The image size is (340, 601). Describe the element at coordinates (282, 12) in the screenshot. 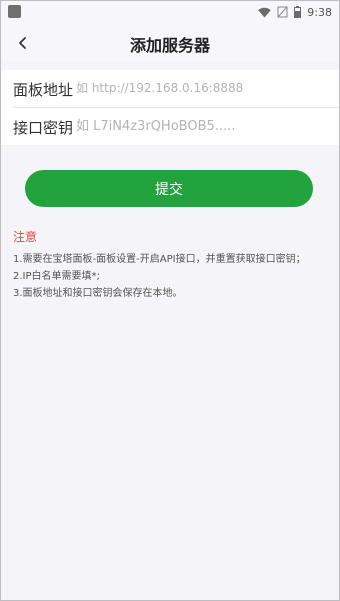

I see `no-signal-icon` at that location.